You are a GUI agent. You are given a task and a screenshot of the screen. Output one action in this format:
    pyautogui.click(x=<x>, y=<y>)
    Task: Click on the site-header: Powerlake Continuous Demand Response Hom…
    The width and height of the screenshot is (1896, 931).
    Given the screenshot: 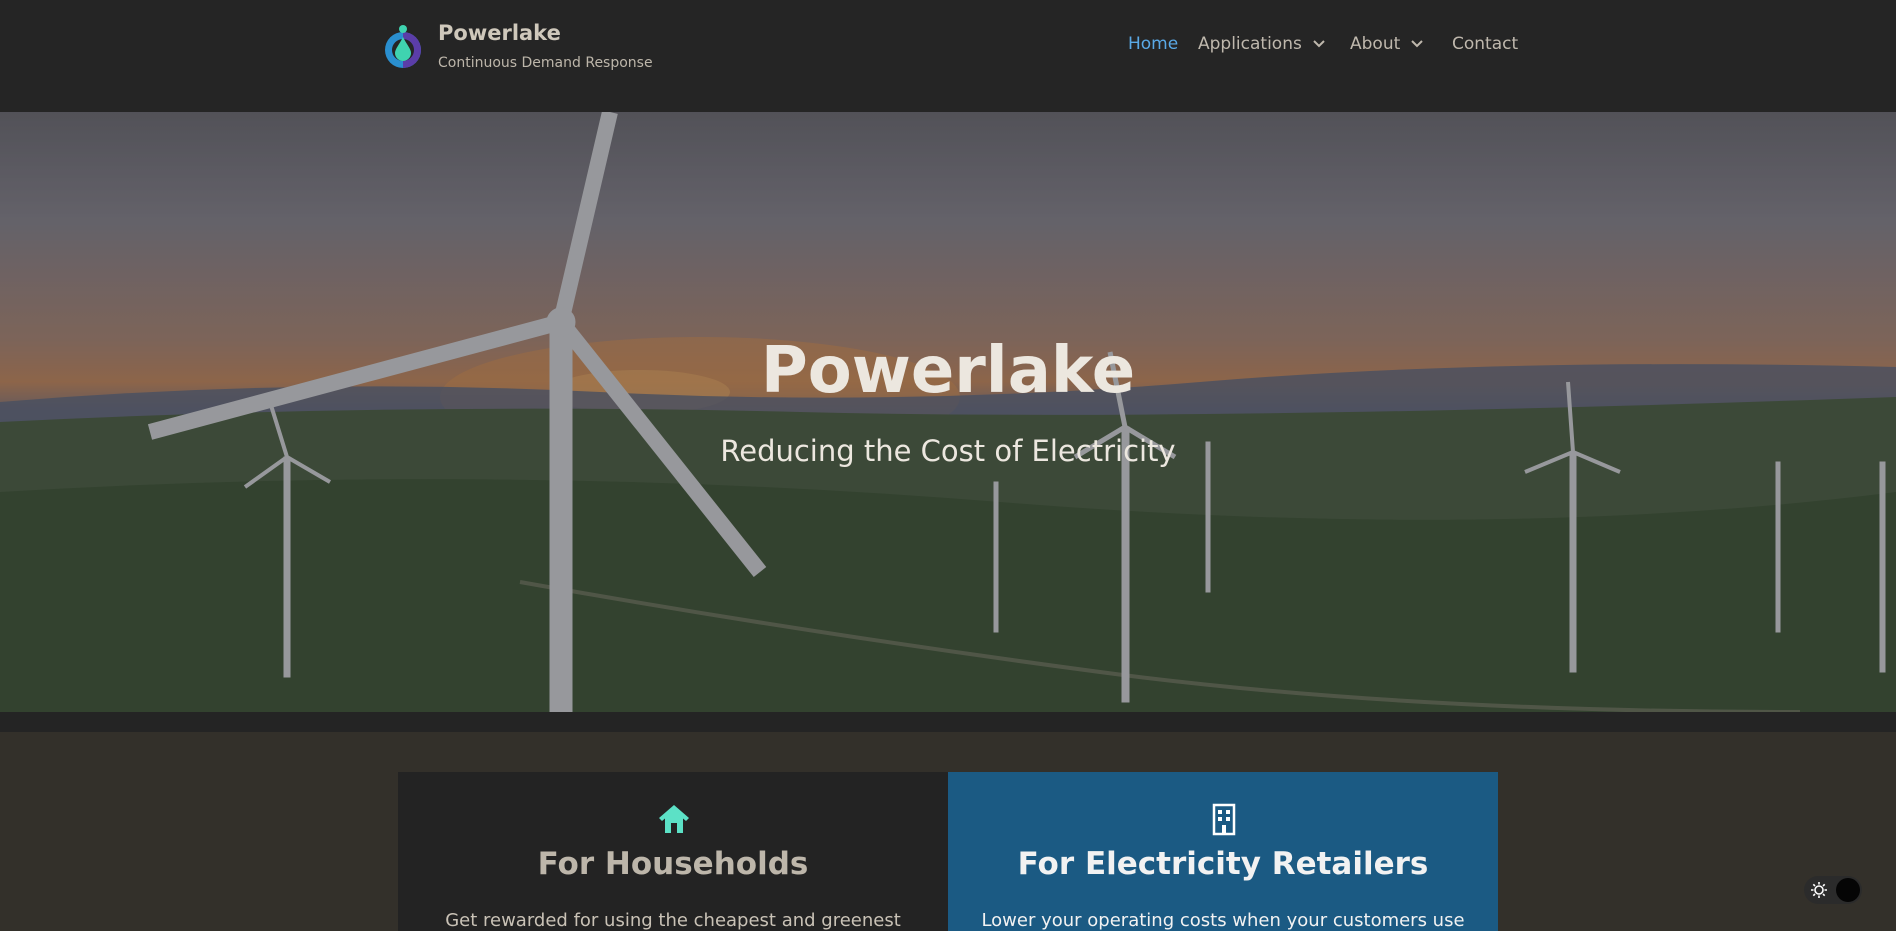 What is the action you would take?
    pyautogui.click(x=948, y=56)
    